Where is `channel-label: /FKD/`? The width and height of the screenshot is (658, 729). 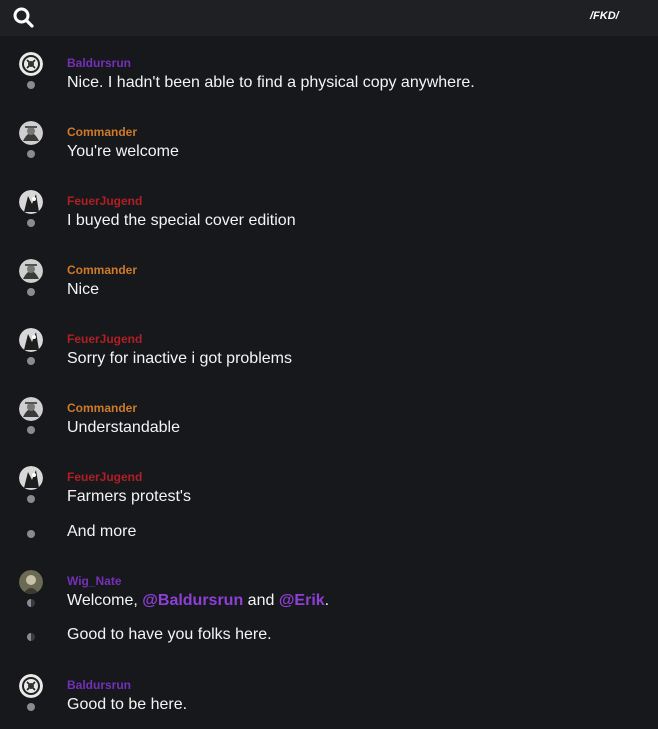
channel-label: /FKD/ is located at coordinates (604, 16).